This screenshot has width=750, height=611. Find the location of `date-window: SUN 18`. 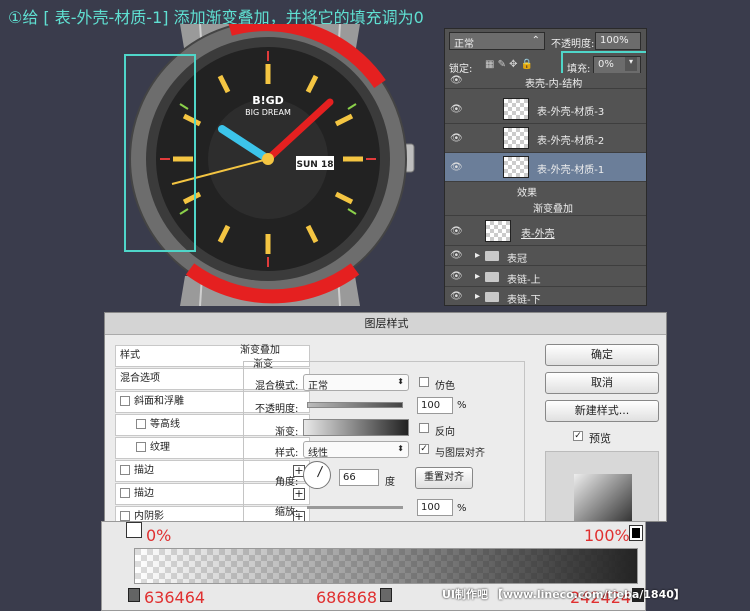

date-window: SUN 18 is located at coordinates (315, 165).